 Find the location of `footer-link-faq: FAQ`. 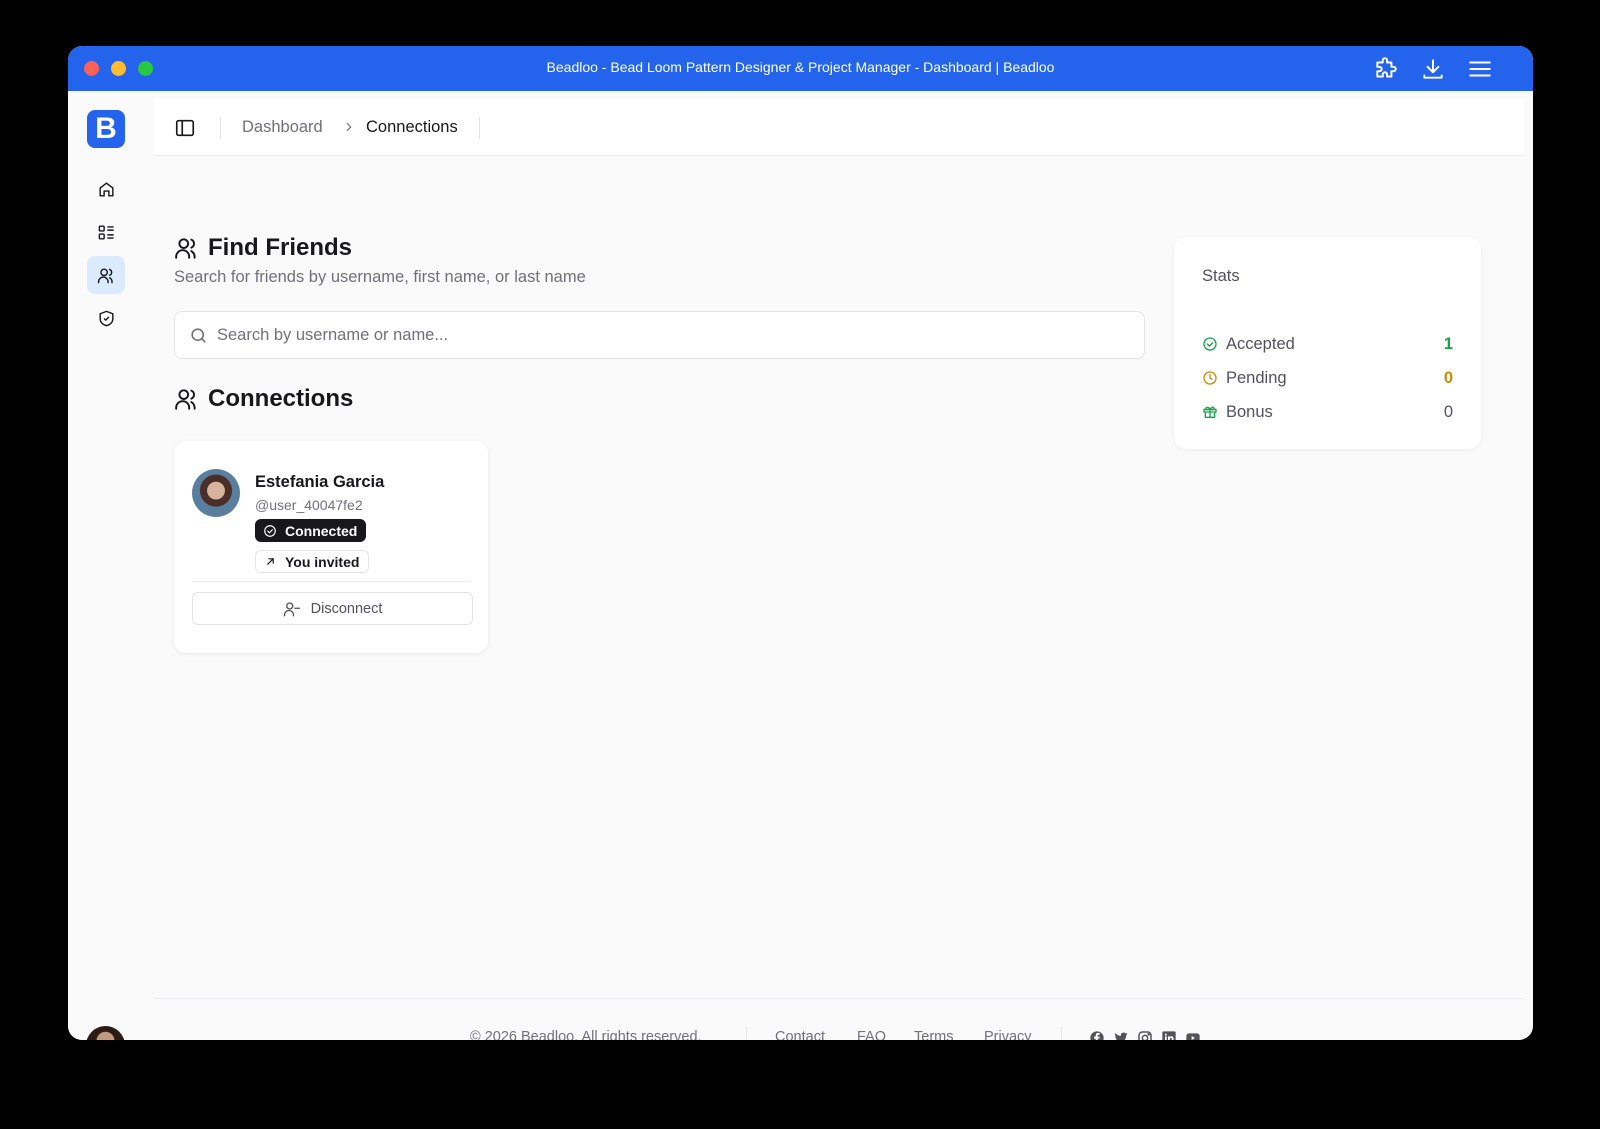

footer-link-faq: FAQ is located at coordinates (871, 1034).